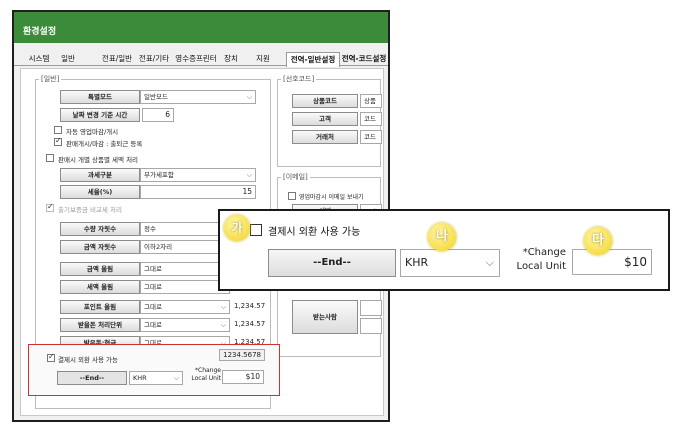 This screenshot has height=436, width=680. Describe the element at coordinates (250, 324) in the screenshot. I see `recv-unit-sample: 1,234.57` at that location.